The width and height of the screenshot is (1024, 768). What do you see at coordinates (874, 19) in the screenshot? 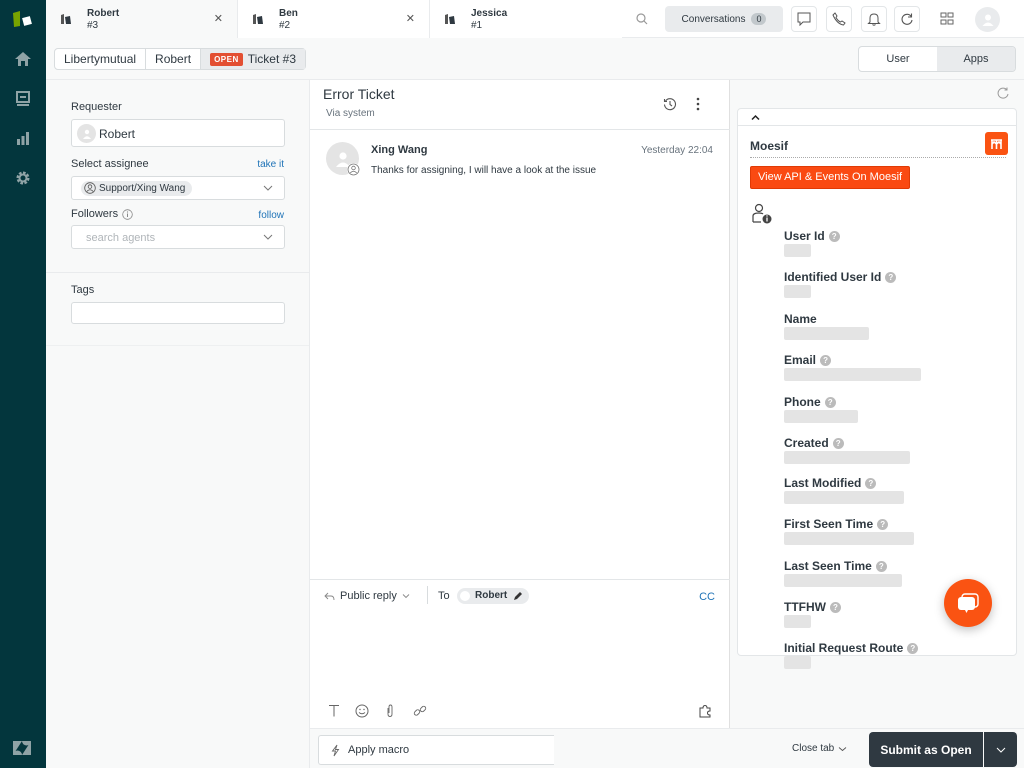
I see `notifications-button` at bounding box center [874, 19].